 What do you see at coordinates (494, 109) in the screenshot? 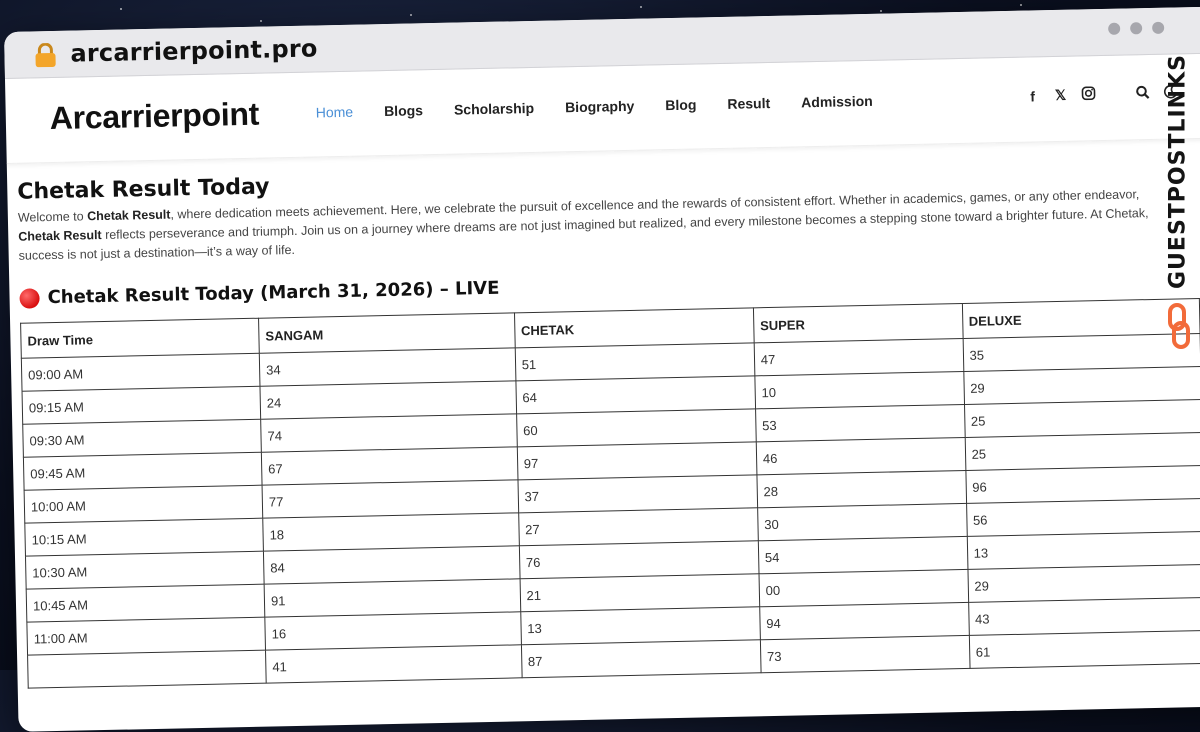
I see `nav-scholarship: Scholarship` at bounding box center [494, 109].